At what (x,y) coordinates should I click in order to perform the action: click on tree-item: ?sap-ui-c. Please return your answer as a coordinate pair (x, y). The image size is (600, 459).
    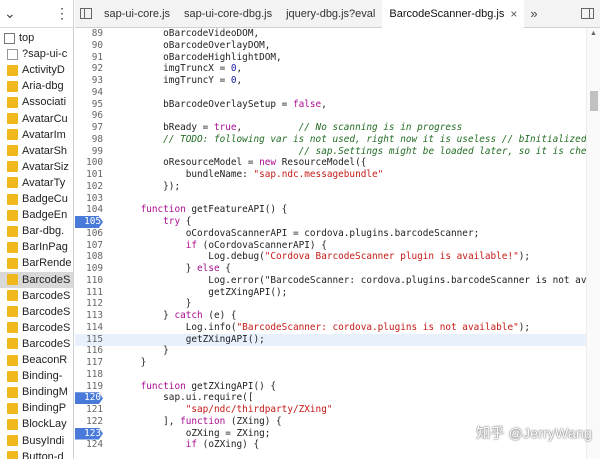
    Looking at the image, I should click on (36, 54).